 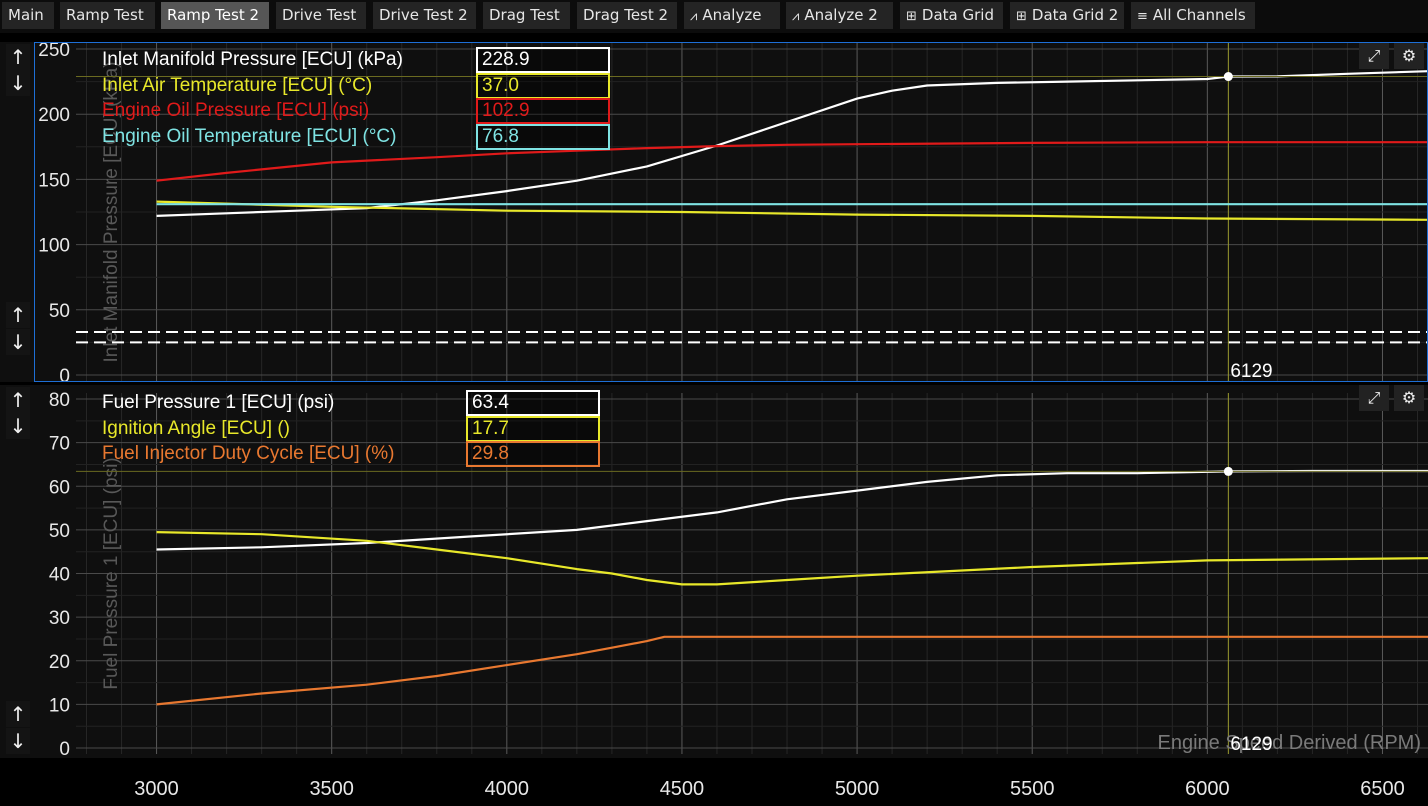 I want to click on bottom-chart-scroll-down-icon: ↓, so click(x=18, y=426).